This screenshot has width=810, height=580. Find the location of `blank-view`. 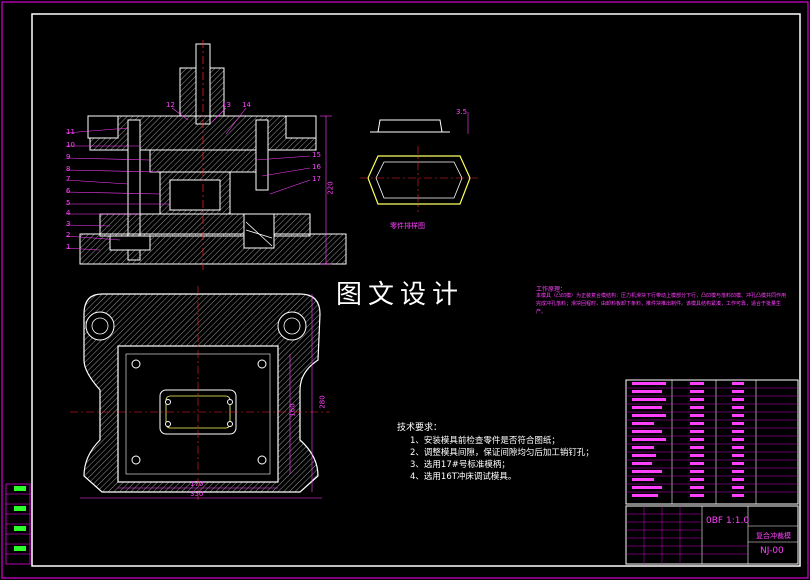

blank-view is located at coordinates (419, 162).